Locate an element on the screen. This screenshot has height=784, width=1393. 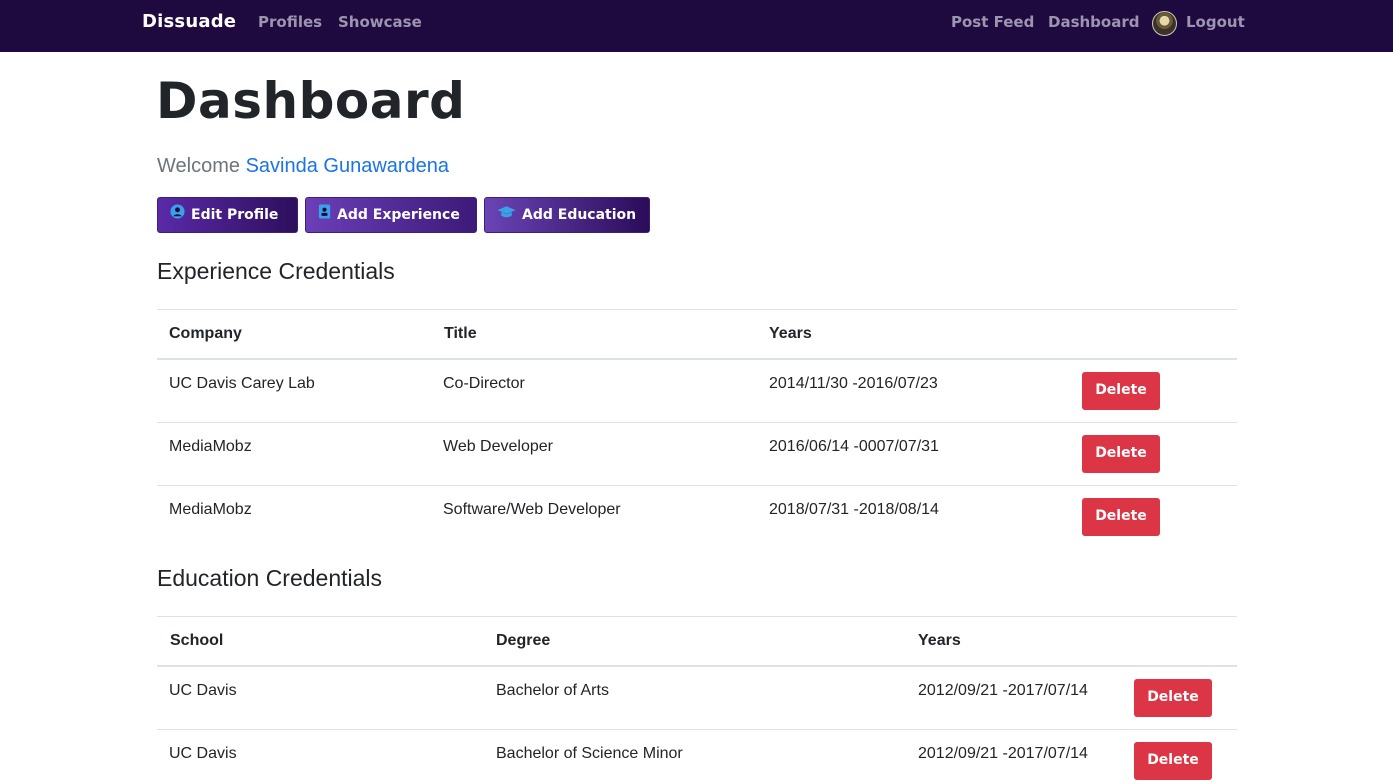
nav-link-profiles: Profiles is located at coordinates (290, 22).